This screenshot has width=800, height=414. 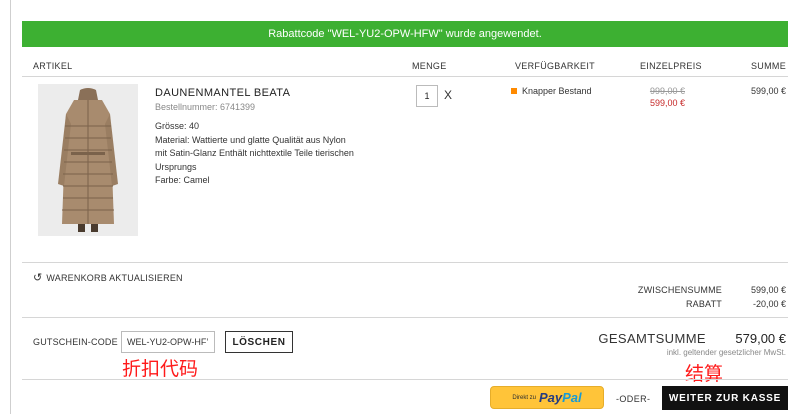 I want to click on header-artikel: ARTIKEL, so click(x=53, y=66).